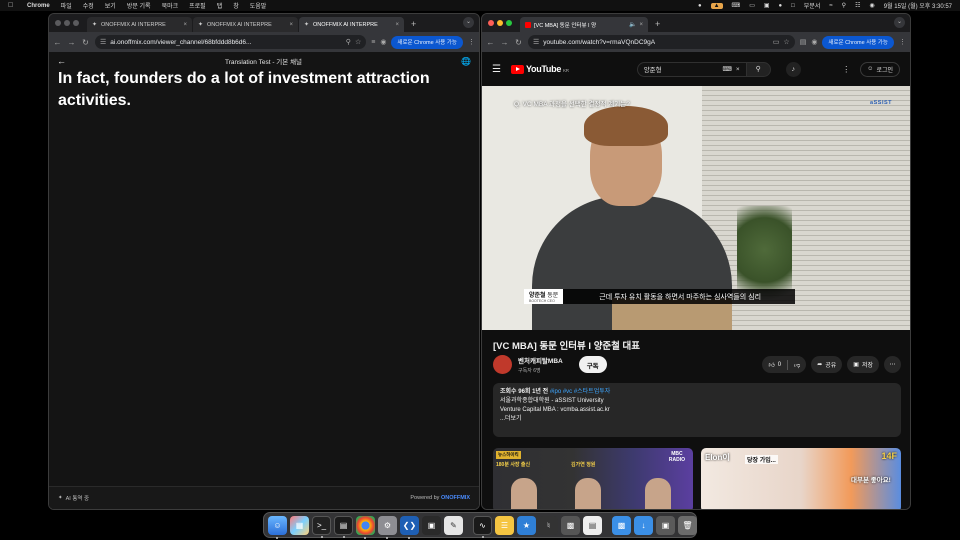 The image size is (960, 540). What do you see at coordinates (500, 23) in the screenshot?
I see `minimize-window-button` at bounding box center [500, 23].